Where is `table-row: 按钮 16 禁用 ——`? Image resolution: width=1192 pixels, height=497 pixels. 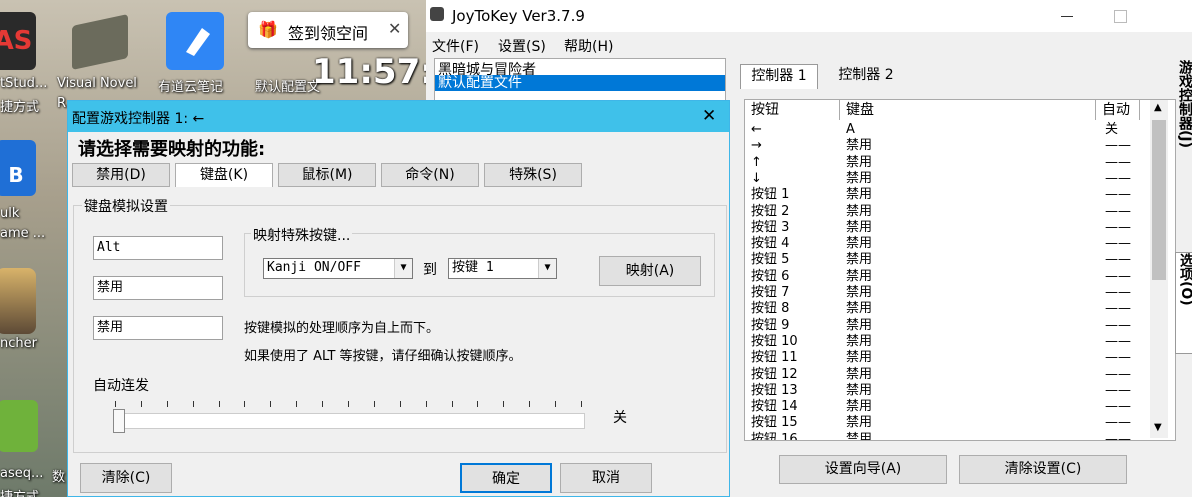 table-row: 按钮 16 禁用 —— is located at coordinates (945, 436).